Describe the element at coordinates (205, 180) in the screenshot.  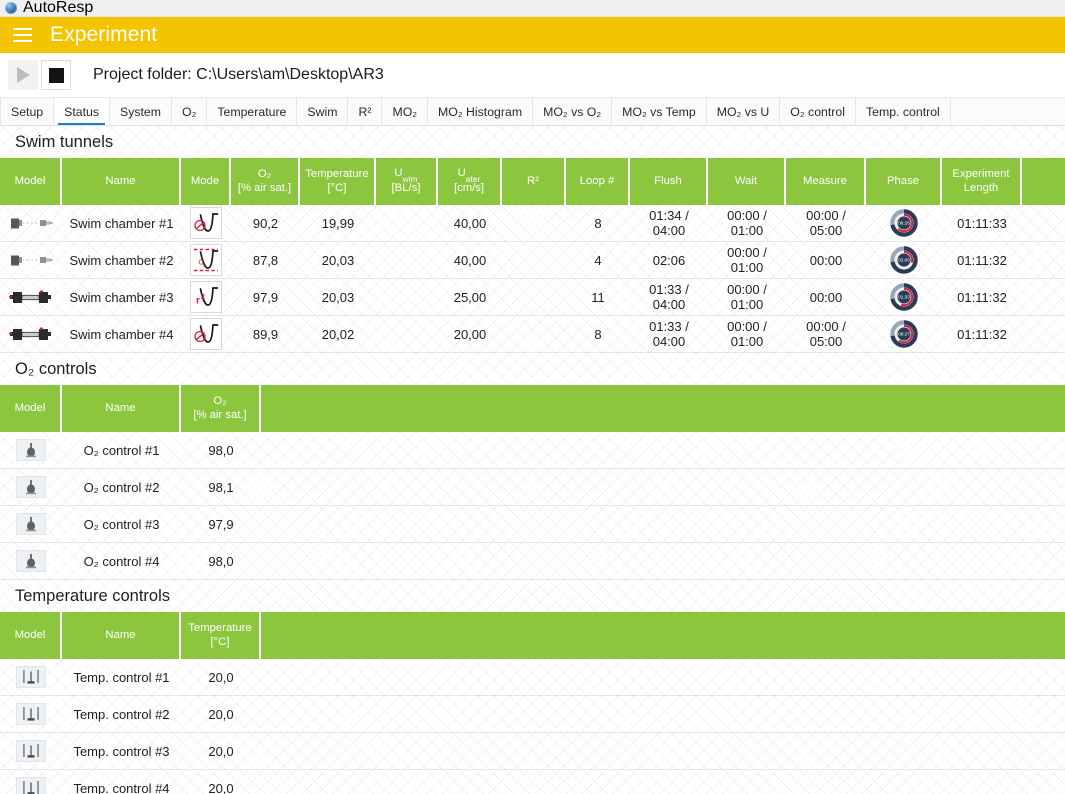
I see `column-label-primary: Mode` at that location.